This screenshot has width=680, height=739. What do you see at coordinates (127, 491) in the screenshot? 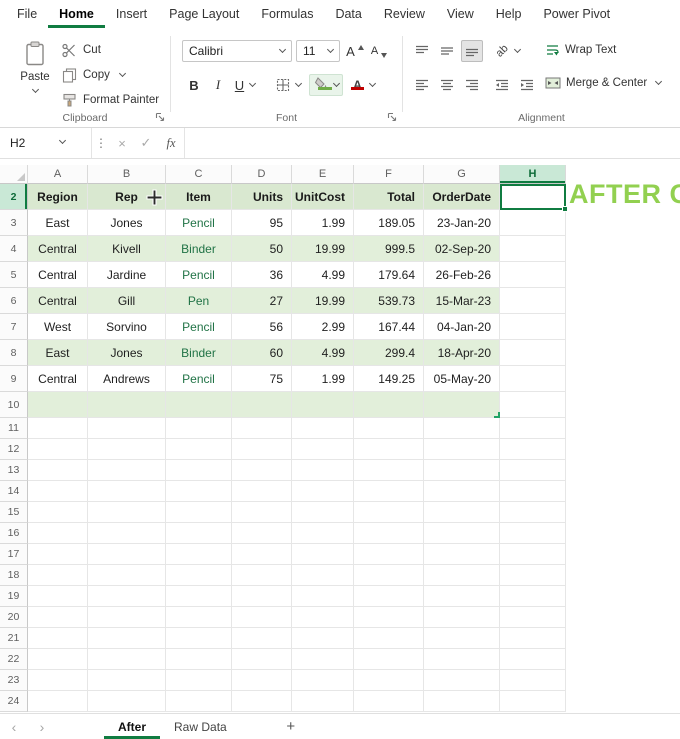
I see `cell-B14` at bounding box center [127, 491].